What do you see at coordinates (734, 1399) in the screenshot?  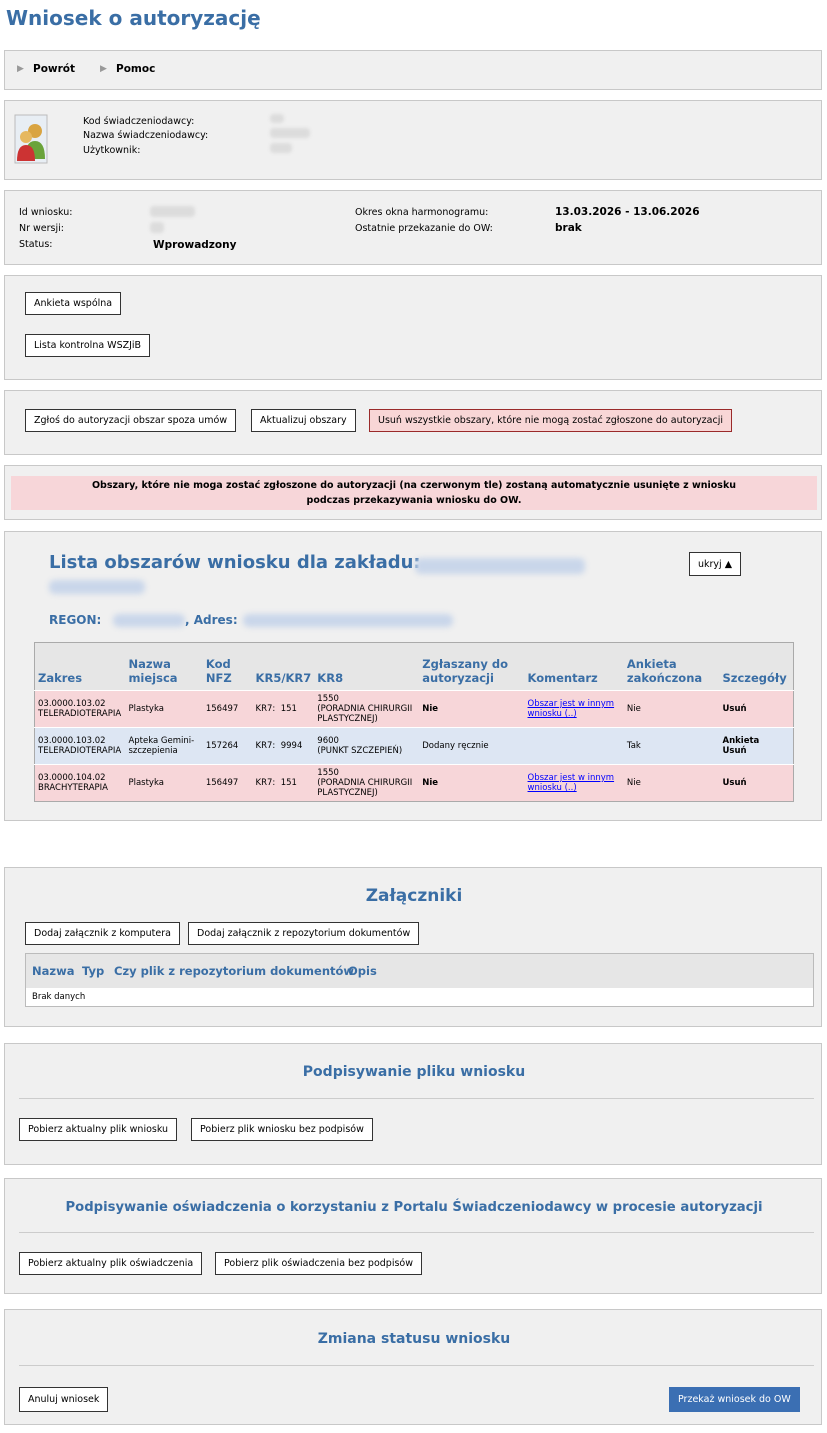 I see `submit-request-button: Przekaż wniosek do OW` at bounding box center [734, 1399].